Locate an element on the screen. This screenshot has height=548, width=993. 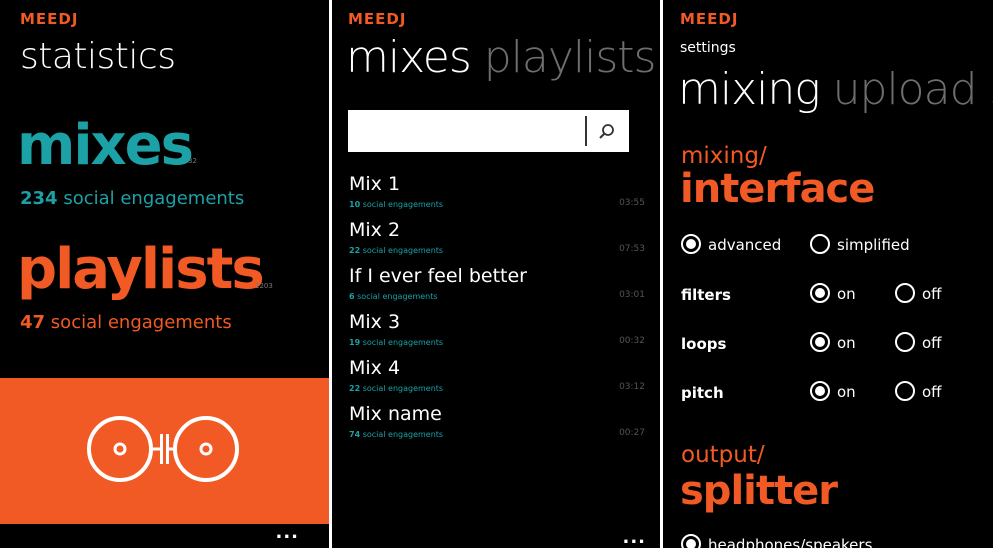
mix-name: Mix name is located at coordinates (395, 414).